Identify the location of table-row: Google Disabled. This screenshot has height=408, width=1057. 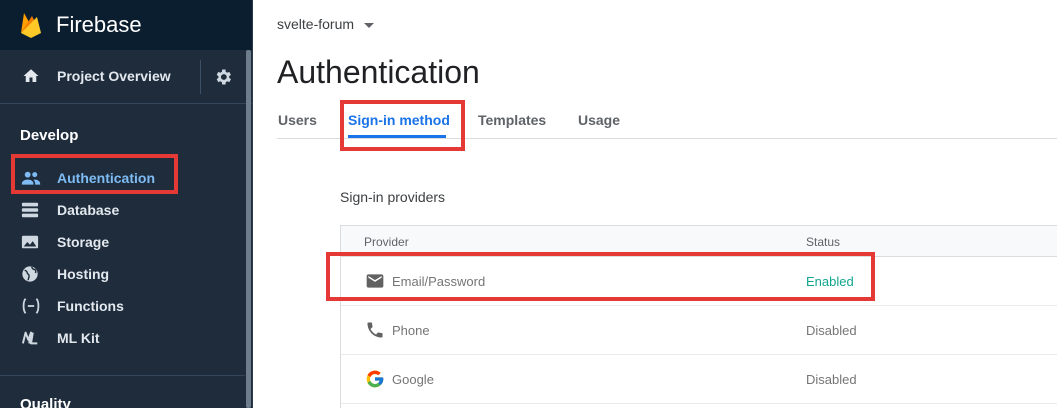
(699, 379).